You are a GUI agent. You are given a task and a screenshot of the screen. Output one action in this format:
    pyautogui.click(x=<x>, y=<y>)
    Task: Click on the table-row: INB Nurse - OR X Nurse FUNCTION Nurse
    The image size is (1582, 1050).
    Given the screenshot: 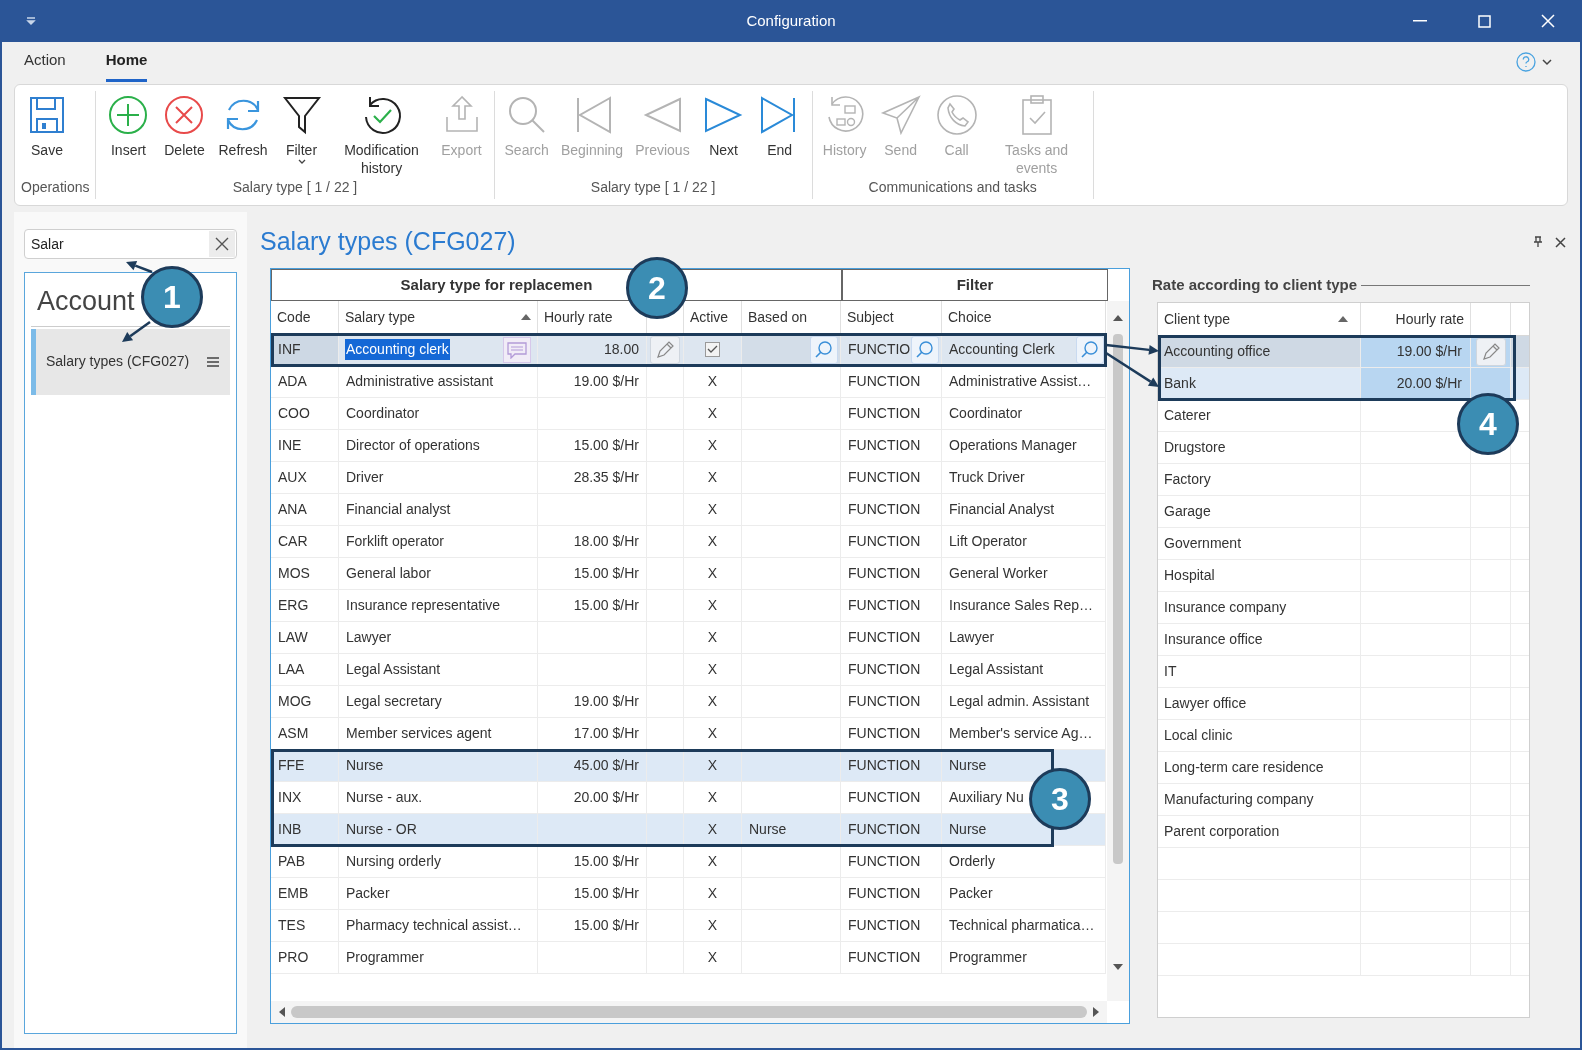 What is the action you would take?
    pyautogui.click(x=689, y=830)
    